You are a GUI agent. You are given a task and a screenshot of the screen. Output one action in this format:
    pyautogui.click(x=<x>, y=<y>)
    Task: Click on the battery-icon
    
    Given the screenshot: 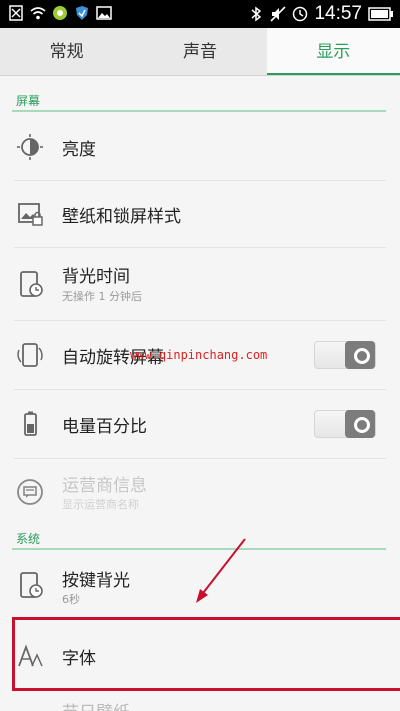 What is the action you would take?
    pyautogui.click(x=380, y=14)
    